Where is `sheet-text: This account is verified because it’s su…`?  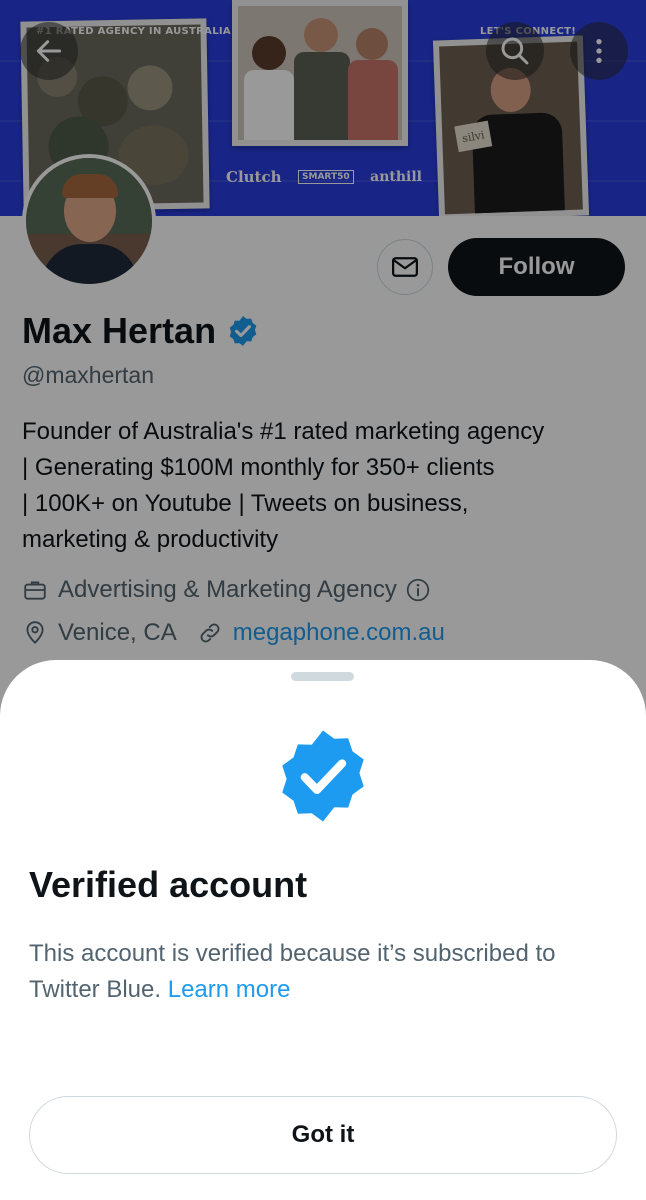 sheet-text: This account is verified because it’s su… is located at coordinates (292, 971).